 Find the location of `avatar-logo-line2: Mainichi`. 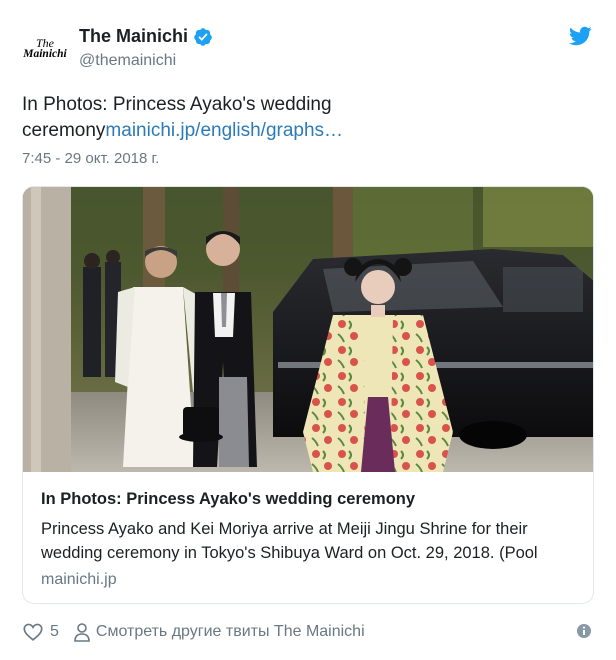

avatar-logo-line2: Mainichi is located at coordinates (45, 54).